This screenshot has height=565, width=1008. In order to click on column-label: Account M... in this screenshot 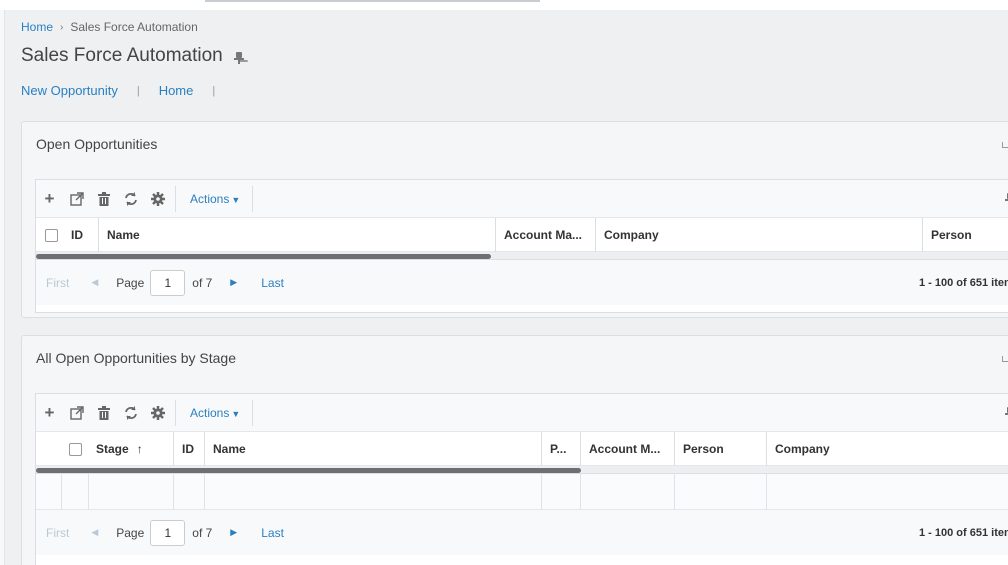, I will do `click(625, 449)`.